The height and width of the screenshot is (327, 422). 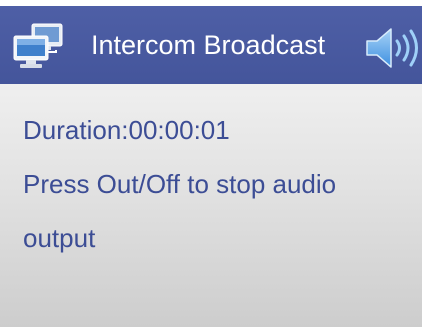 What do you see at coordinates (208, 45) in the screenshot?
I see `header-title: Intercom Broadcast` at bounding box center [208, 45].